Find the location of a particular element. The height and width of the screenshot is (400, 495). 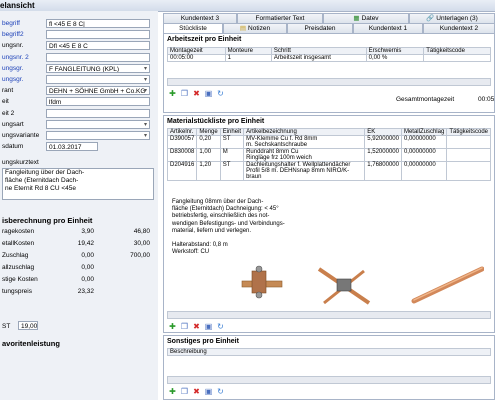

paperclip-icon: 🔗 is located at coordinates (430, 18).